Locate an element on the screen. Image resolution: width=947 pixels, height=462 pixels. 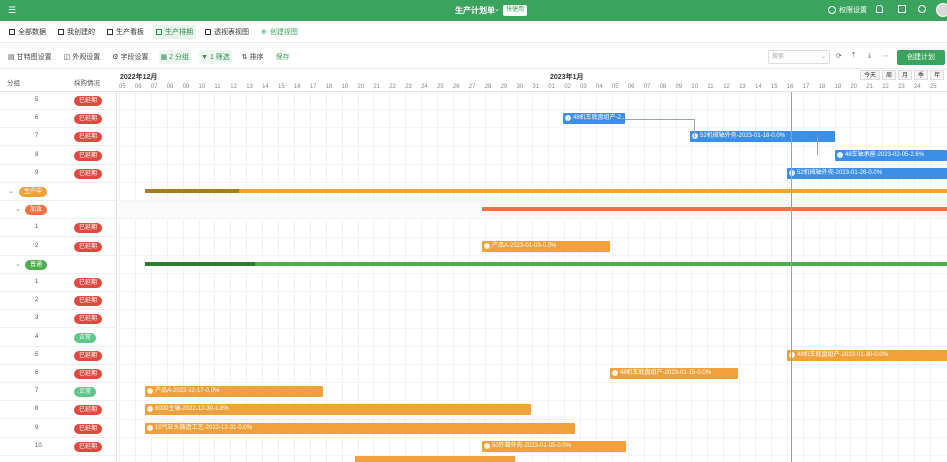
day-label: 17 is located at coordinates (313, 87).